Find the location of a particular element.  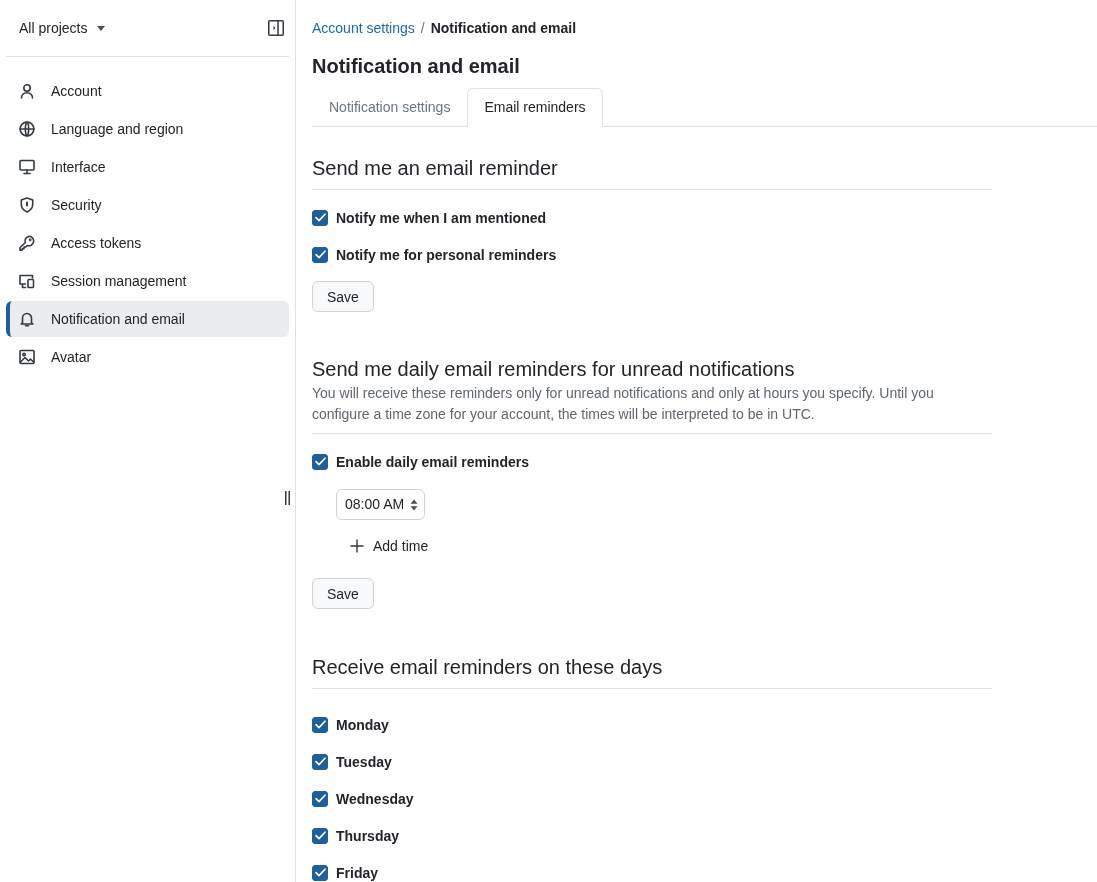

up-down-arrows-icon is located at coordinates (414, 504).